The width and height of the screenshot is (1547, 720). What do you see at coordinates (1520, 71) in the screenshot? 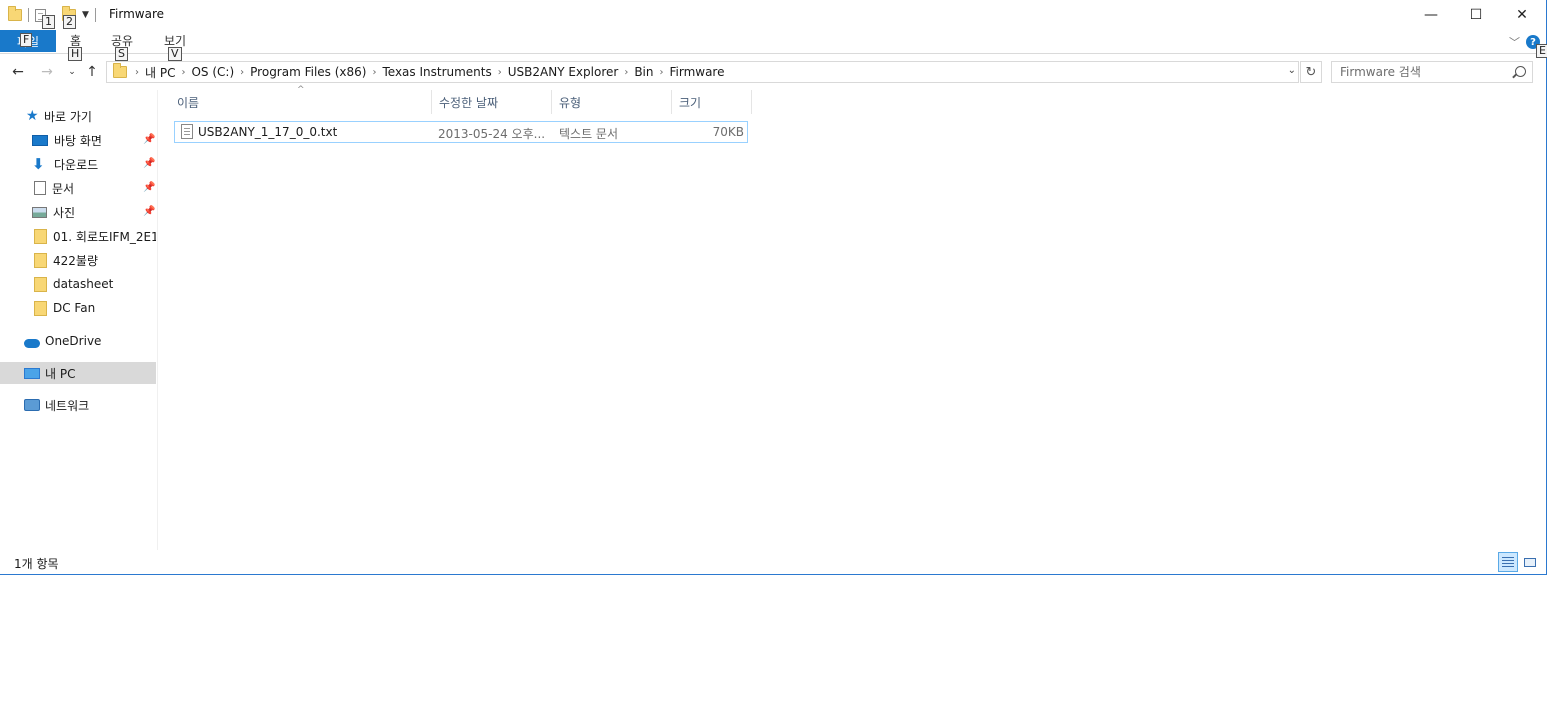
I see `search-icon` at bounding box center [1520, 71].